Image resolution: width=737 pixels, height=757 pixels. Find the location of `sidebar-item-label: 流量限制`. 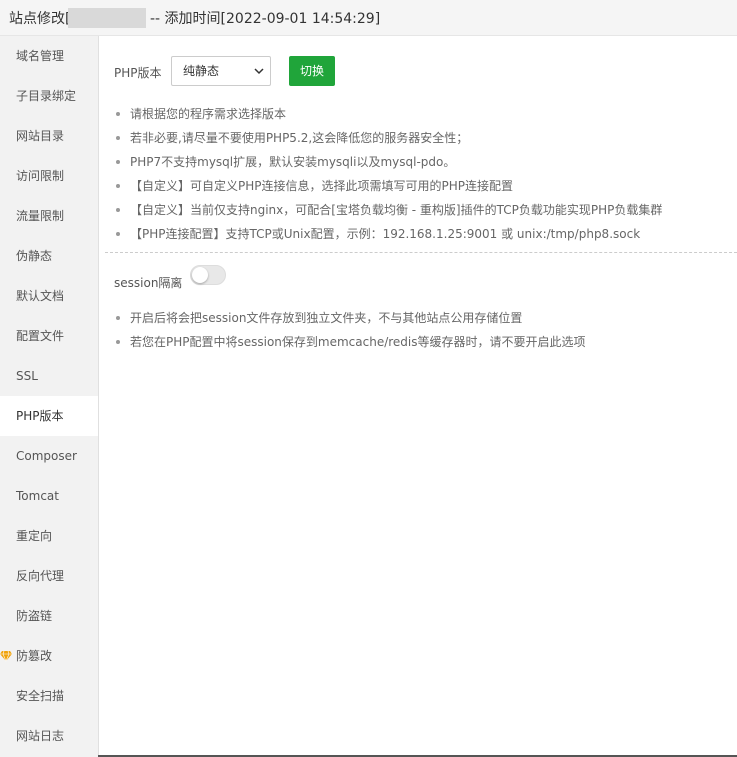

sidebar-item-label: 流量限制 is located at coordinates (40, 216).